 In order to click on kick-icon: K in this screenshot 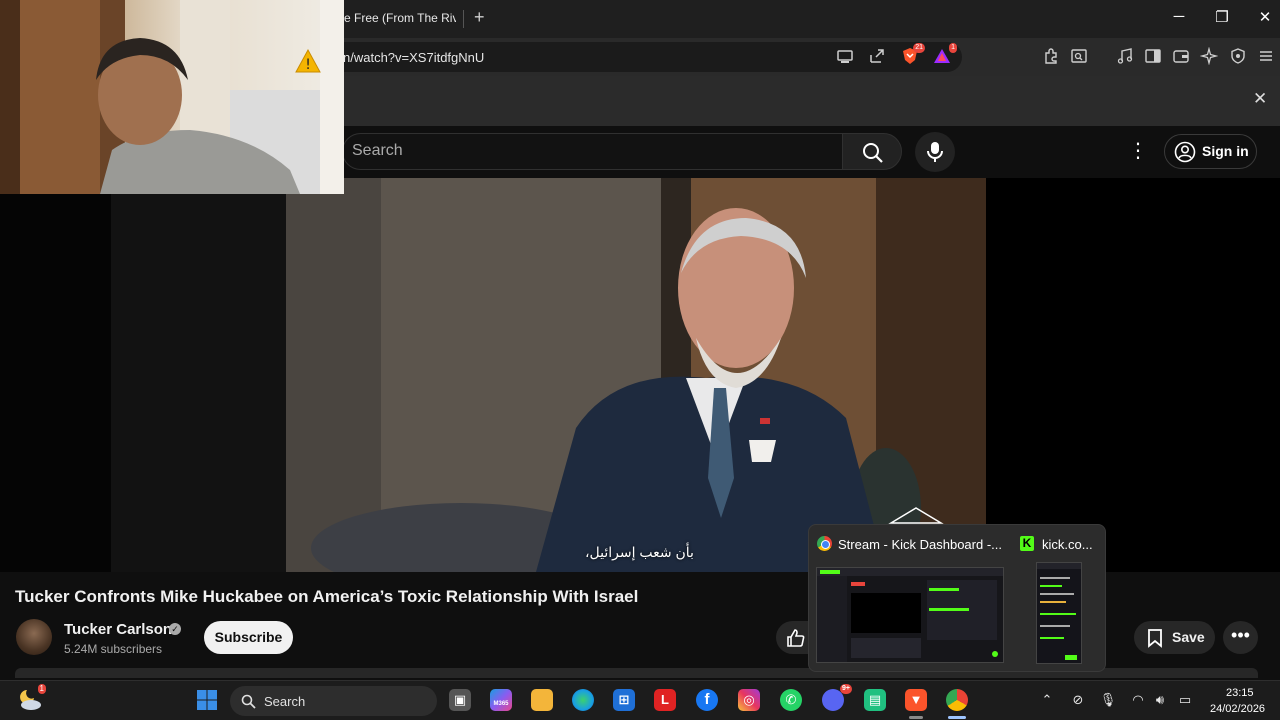, I will do `click(1027, 543)`.